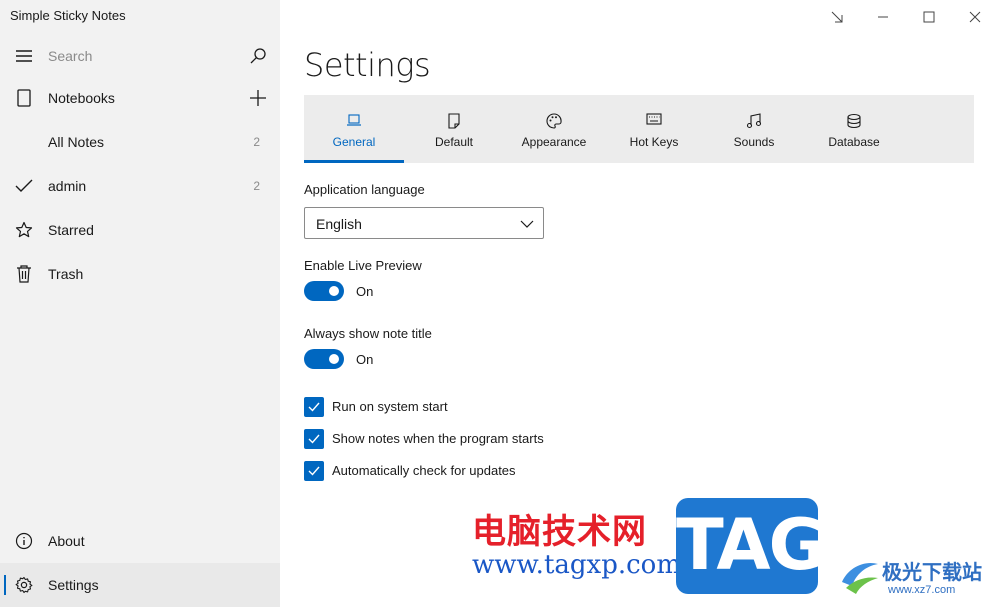  I want to click on page-title: Settings, so click(367, 65).